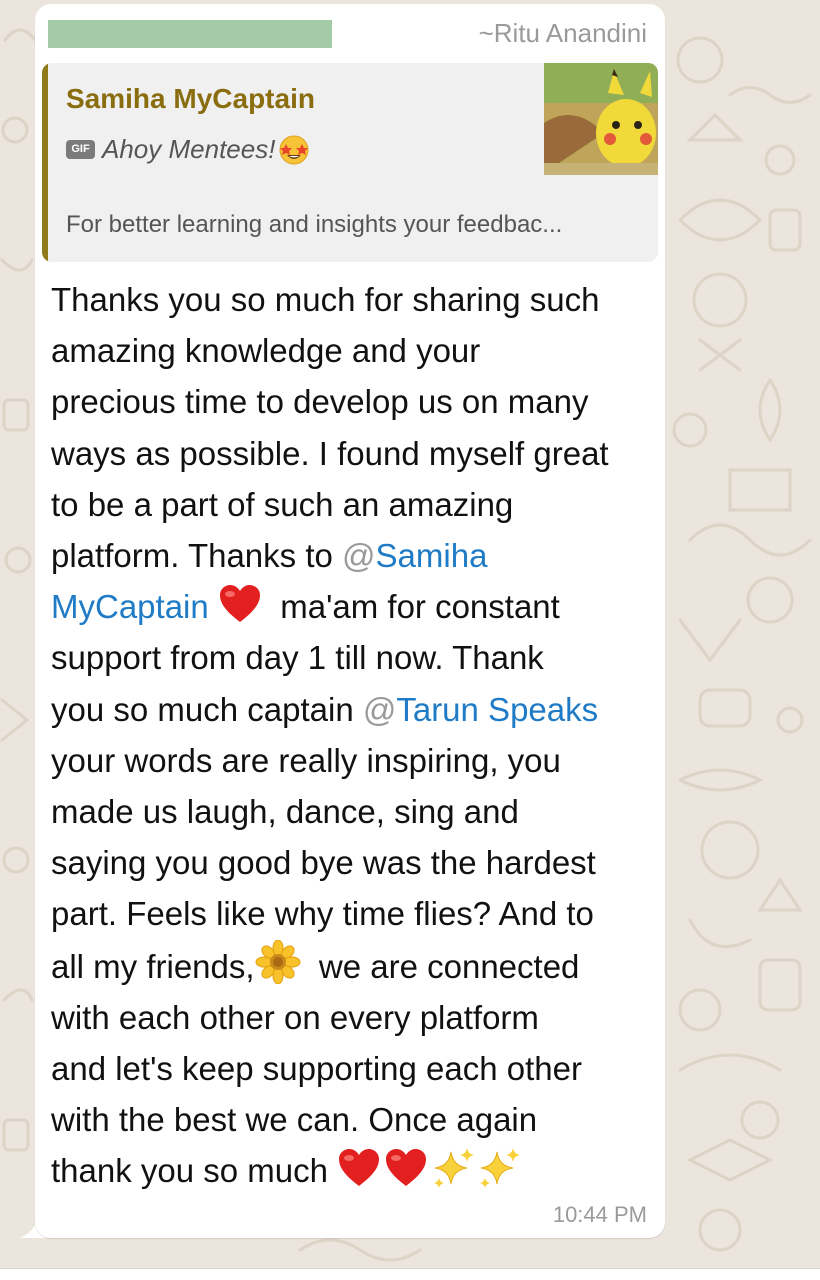 Image resolution: width=820 pixels, height=1280 pixels. Describe the element at coordinates (410, 1274) in the screenshot. I see `bottom-edge` at that location.